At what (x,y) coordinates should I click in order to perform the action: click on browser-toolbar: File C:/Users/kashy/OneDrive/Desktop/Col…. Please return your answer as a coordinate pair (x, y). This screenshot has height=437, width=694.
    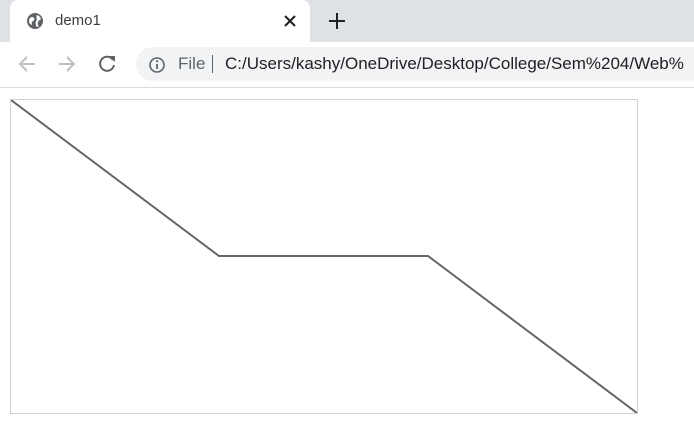
    Looking at the image, I should click on (347, 65).